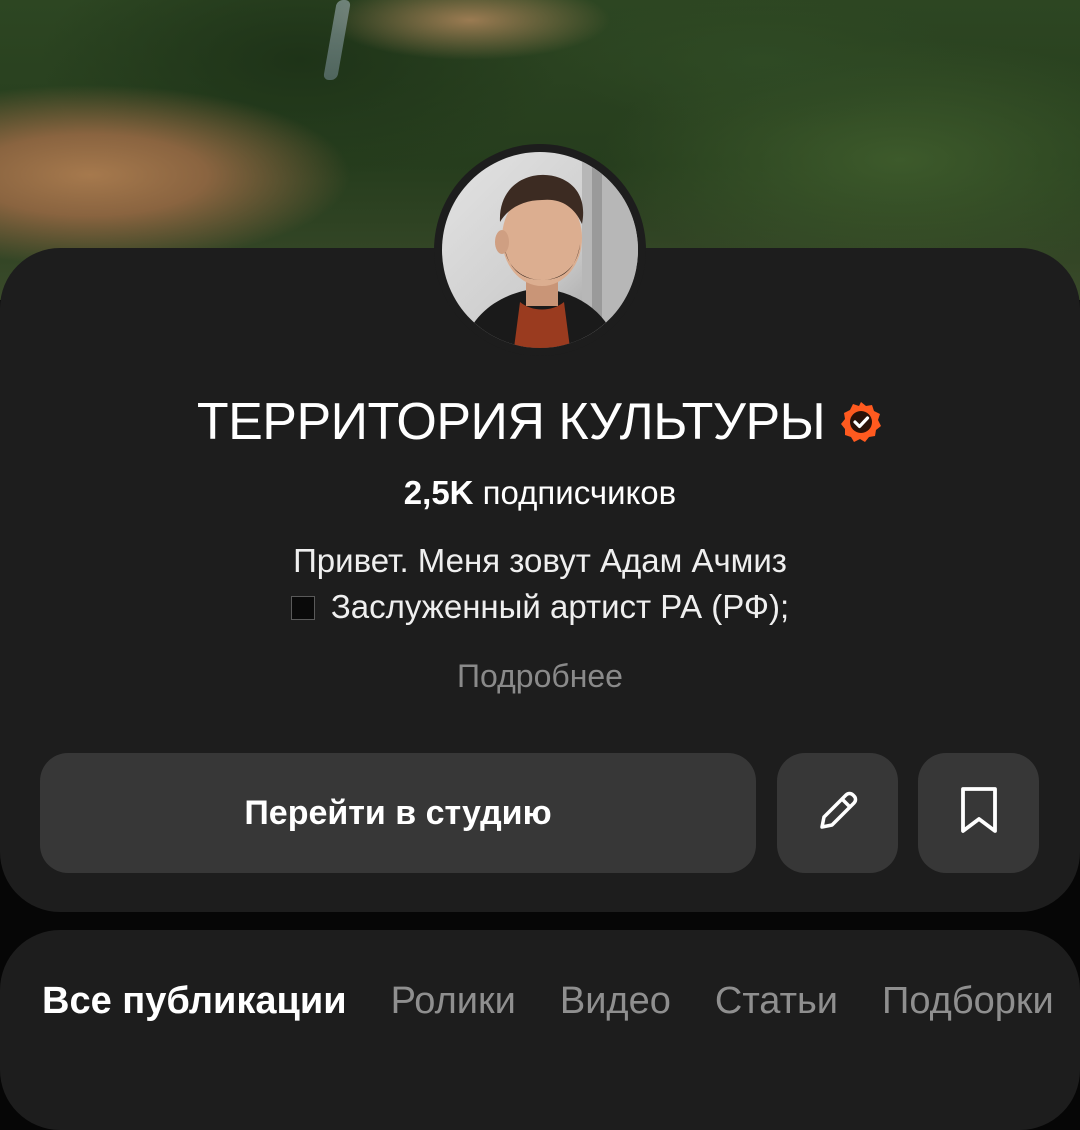 The height and width of the screenshot is (1130, 1080). I want to click on go-to-studio-button: Перейти в студию, so click(398, 813).